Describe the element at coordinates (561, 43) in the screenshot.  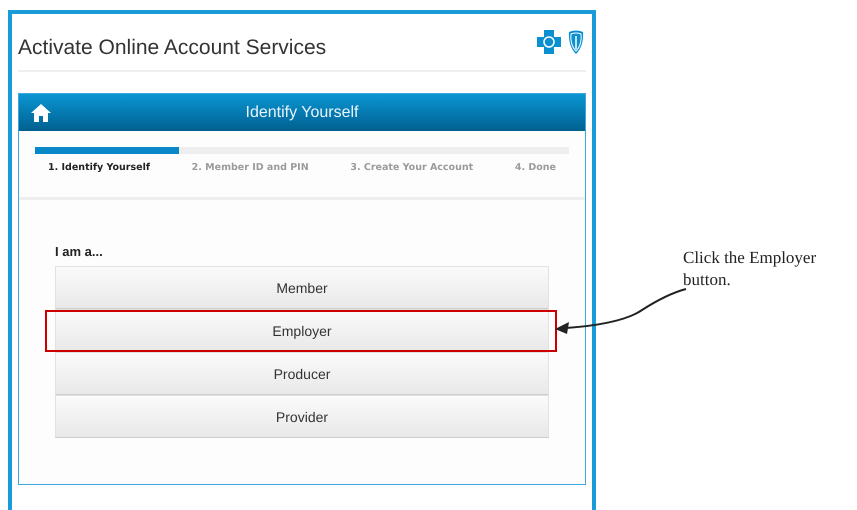
I see `cross-shield-logo-icon` at that location.